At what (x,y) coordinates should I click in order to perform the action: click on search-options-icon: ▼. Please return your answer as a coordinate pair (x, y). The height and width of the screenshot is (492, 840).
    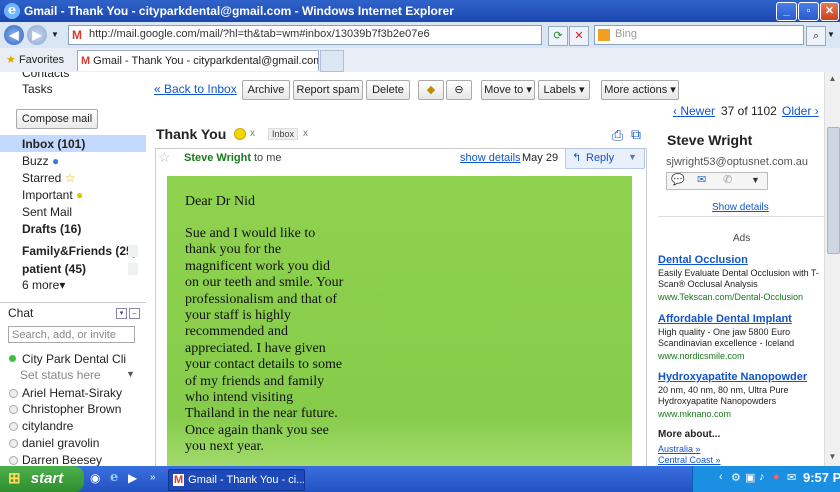
    Looking at the image, I should click on (831, 34).